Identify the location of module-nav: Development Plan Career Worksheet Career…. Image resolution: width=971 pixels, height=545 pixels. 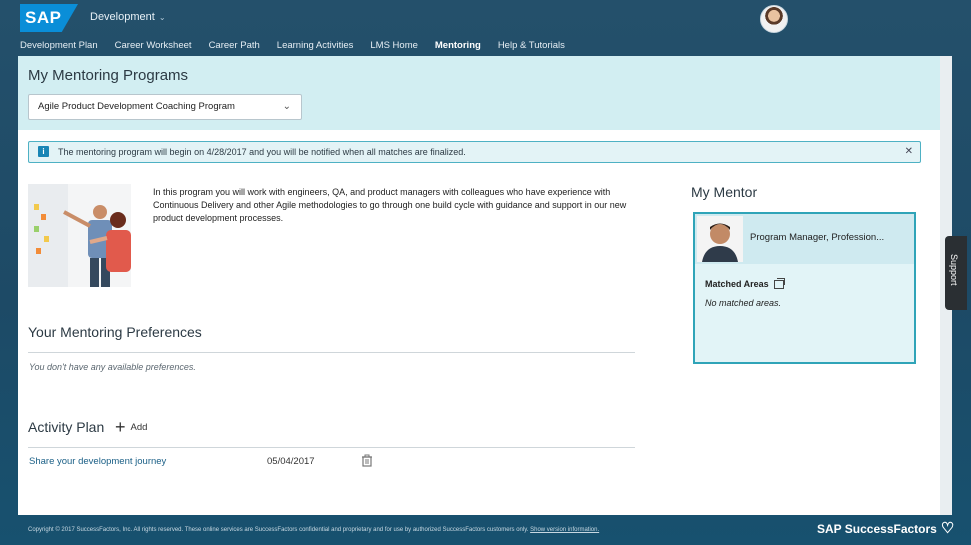
(301, 47).